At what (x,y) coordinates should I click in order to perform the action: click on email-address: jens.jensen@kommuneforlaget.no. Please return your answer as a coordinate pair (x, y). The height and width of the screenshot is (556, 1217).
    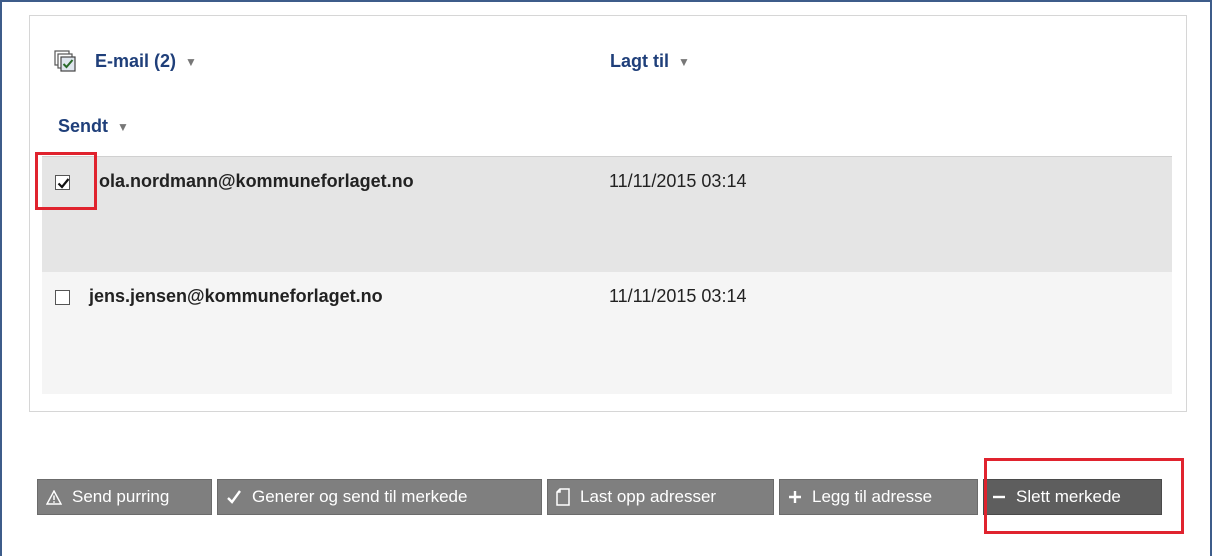
    Looking at the image, I should click on (236, 296).